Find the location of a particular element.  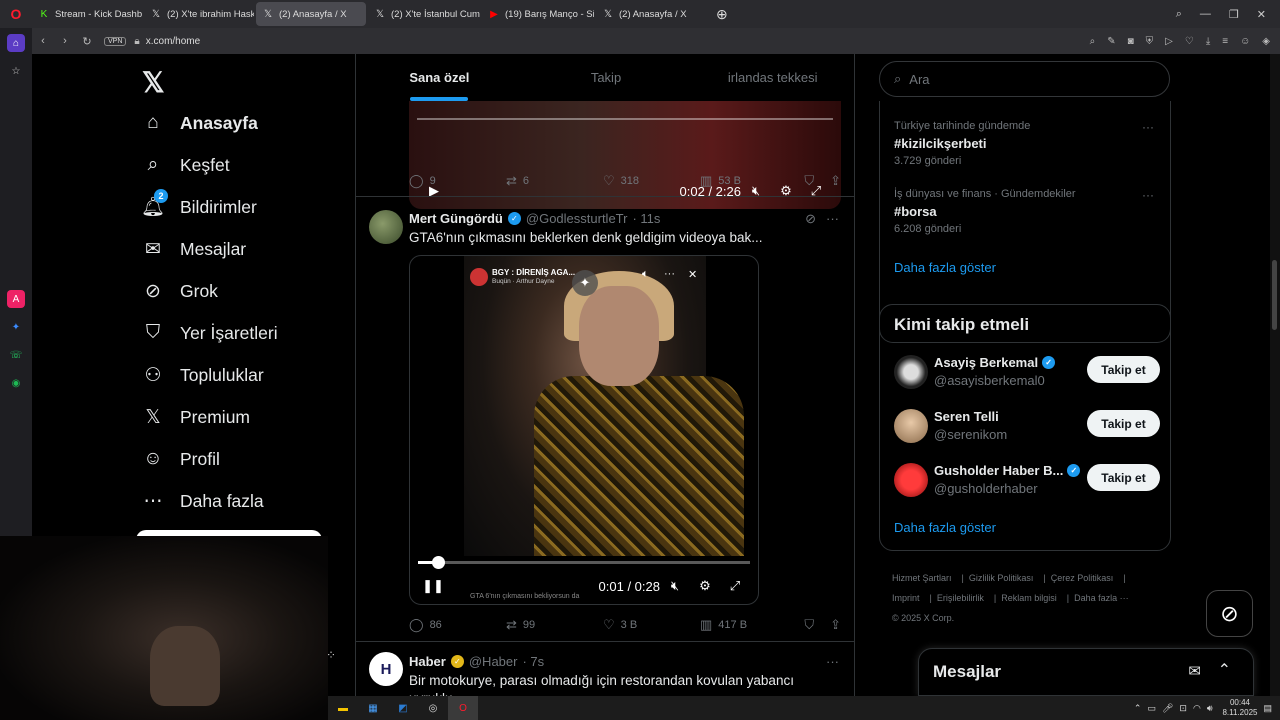

author-name: Mert Güngördü is located at coordinates (456, 218).